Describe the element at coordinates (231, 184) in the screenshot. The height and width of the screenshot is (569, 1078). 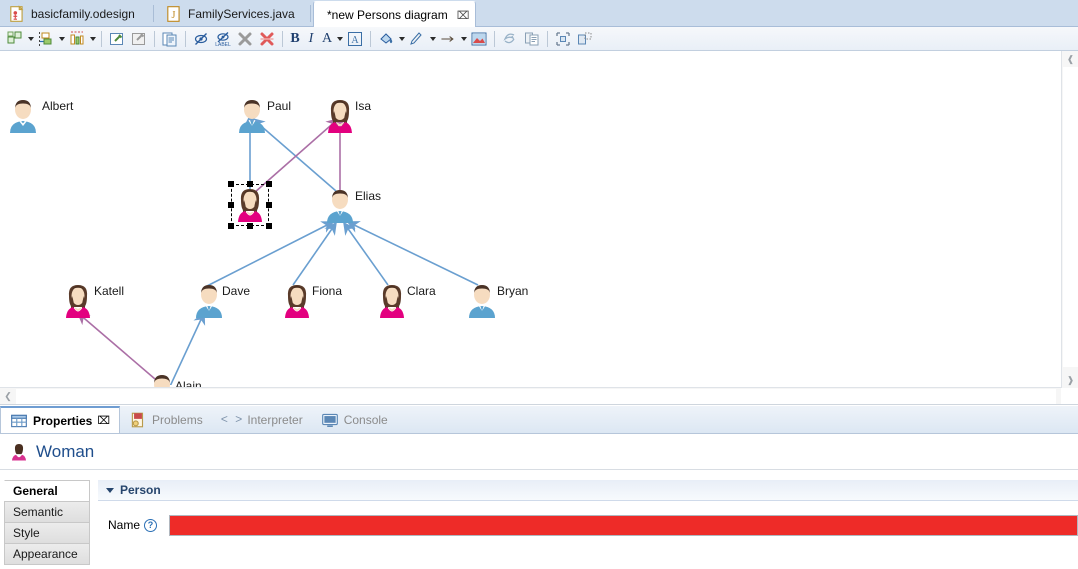
I see `selection-handle-nw` at that location.